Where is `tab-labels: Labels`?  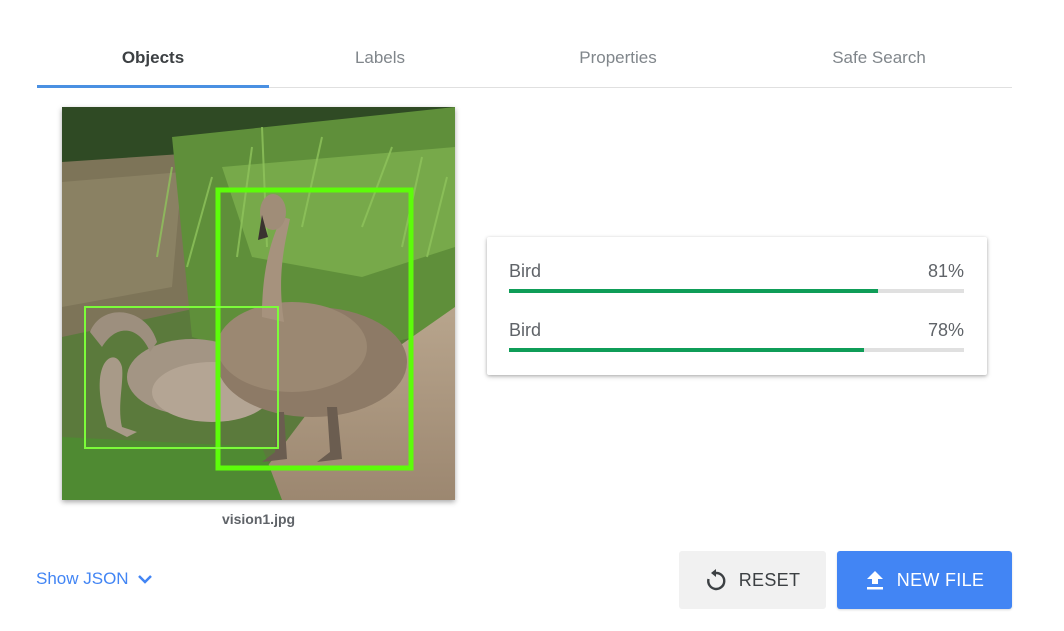
tab-labels: Labels is located at coordinates (380, 59).